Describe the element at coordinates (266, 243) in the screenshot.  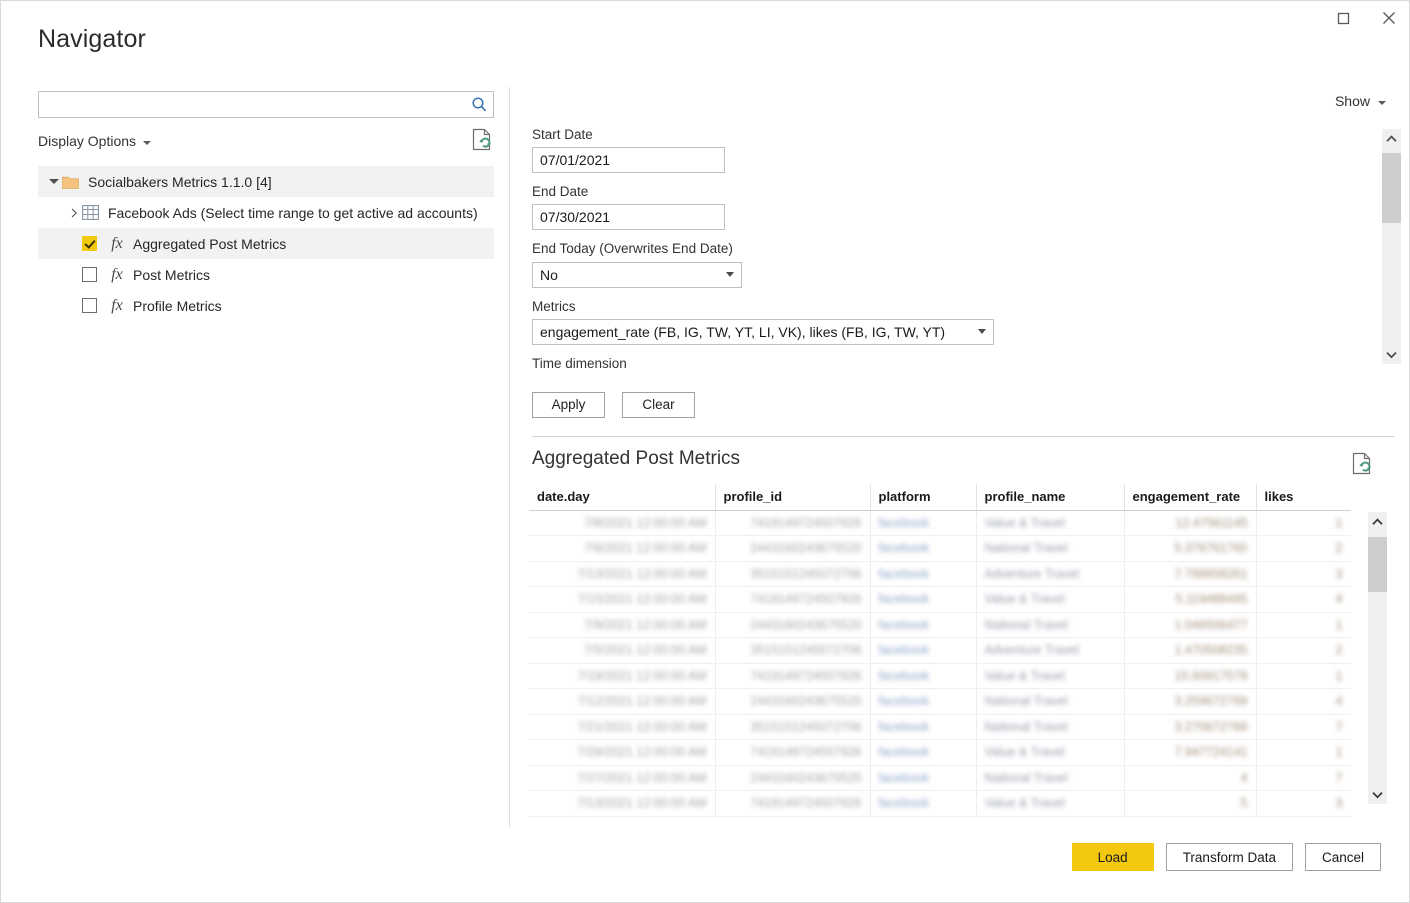
I see `tree-item-aggregated-post-metrics: fx Aggregated Post Metrics` at that location.